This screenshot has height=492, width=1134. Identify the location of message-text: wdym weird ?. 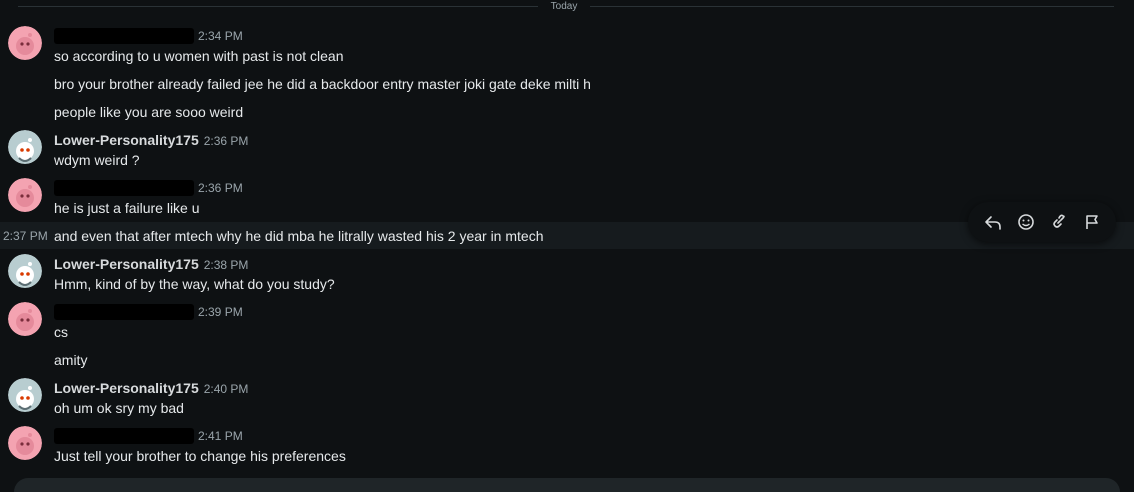
(97, 160).